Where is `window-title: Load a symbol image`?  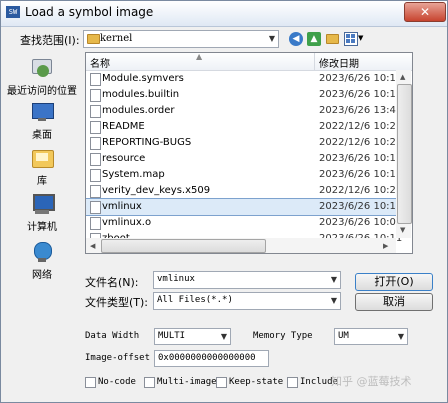 window-title: Load a symbol image is located at coordinates (89, 12).